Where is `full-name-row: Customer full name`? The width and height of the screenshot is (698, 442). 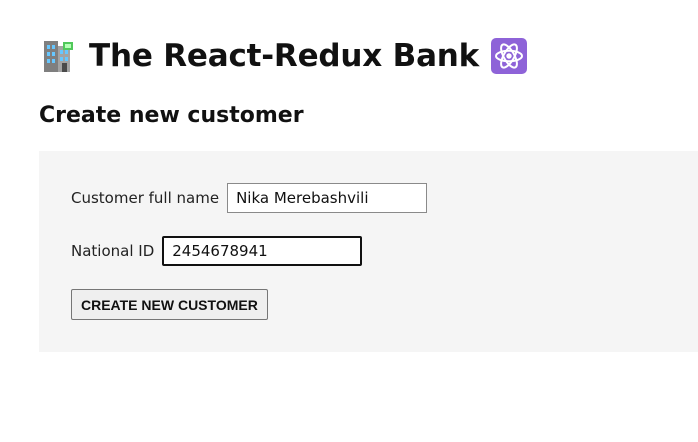
full-name-row: Customer full name is located at coordinates (249, 198).